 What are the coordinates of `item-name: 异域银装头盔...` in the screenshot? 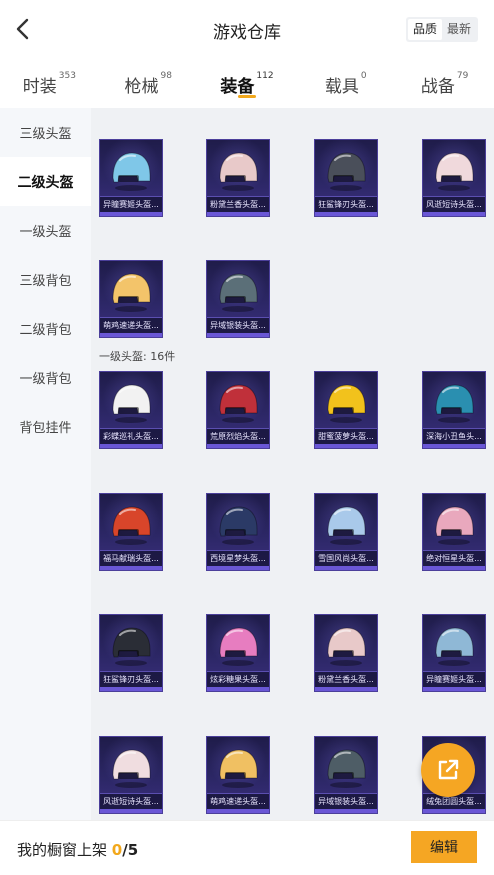 It's located at (346, 801).